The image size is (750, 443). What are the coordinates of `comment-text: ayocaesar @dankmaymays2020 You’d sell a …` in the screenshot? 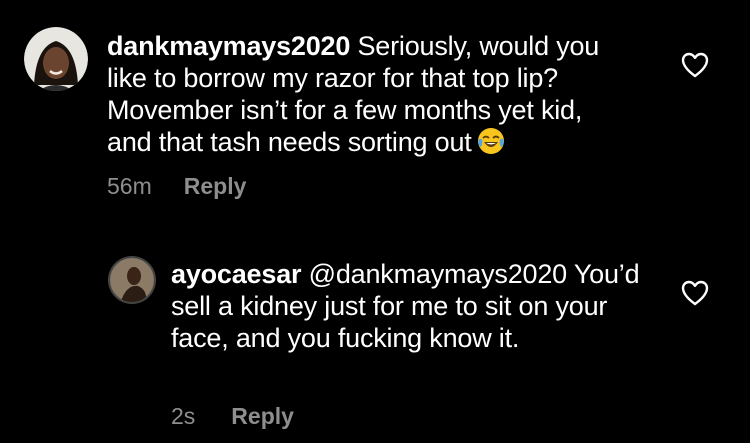 It's located at (406, 306).